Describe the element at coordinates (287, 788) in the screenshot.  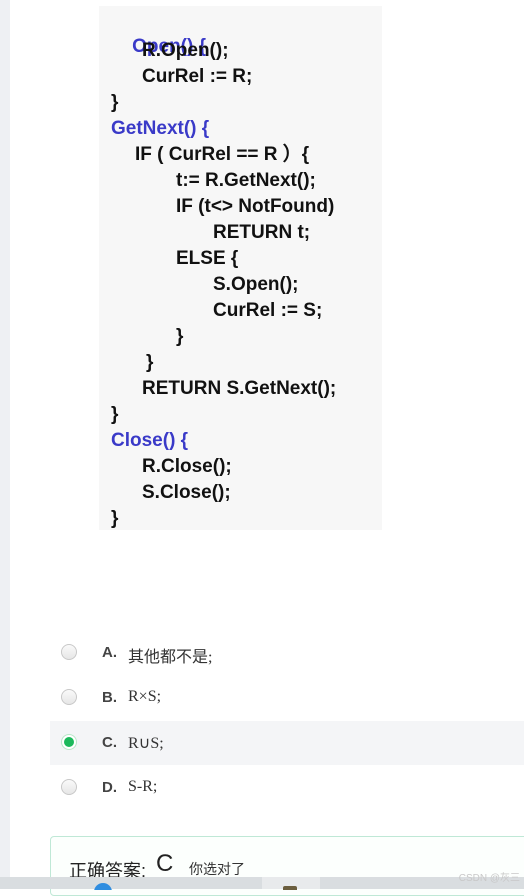
I see `option-d: D. S-R;` at that location.